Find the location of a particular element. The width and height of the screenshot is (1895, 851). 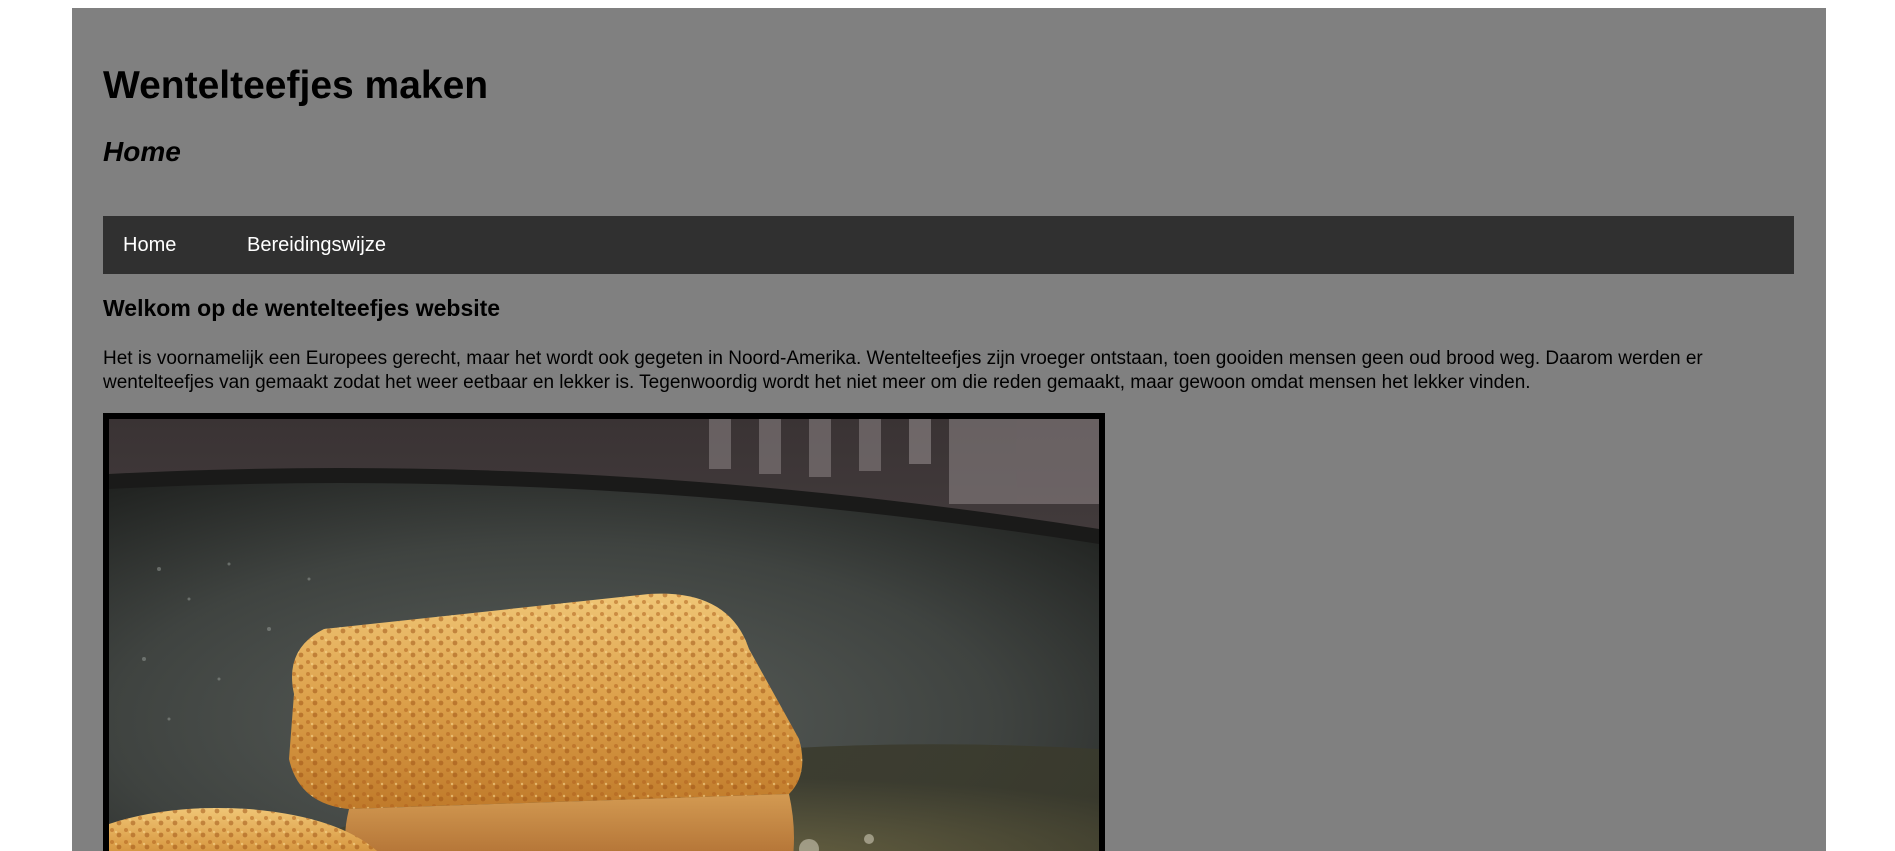

main-navigation: Home Bereidingswijze is located at coordinates (948, 245).